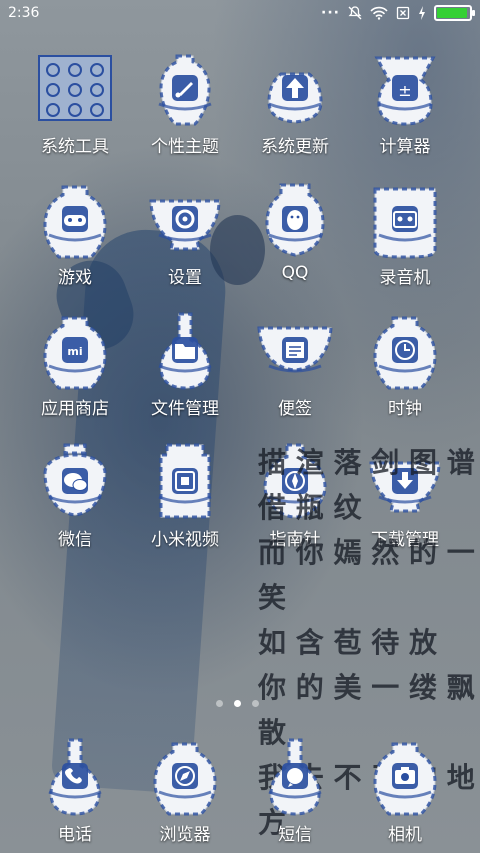  I want to click on note-icon, so click(295, 350).